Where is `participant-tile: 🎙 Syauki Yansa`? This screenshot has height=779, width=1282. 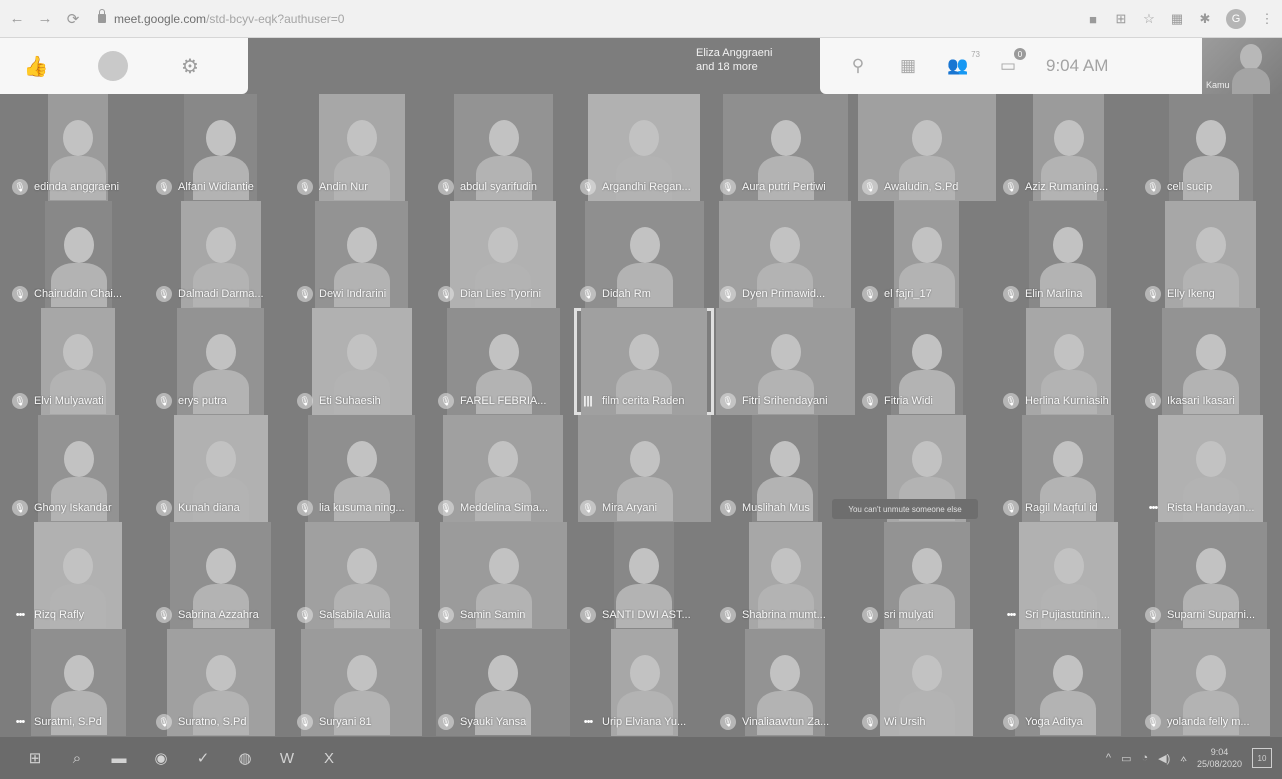 participant-tile: 🎙 Syauki Yansa is located at coordinates (503, 682).